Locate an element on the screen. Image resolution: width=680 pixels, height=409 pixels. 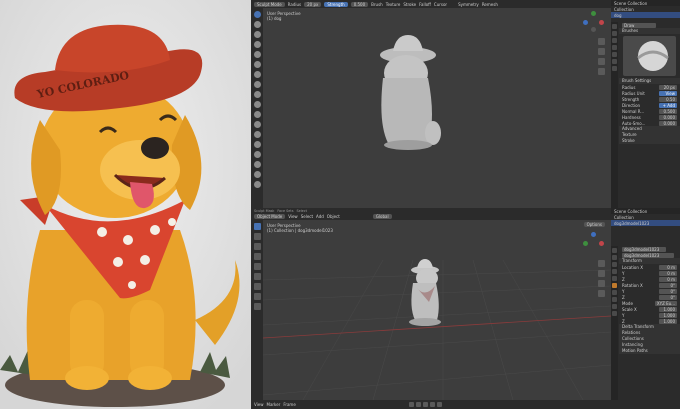
bs-hardness-field: 0.000 is located at coordinates (668, 117).